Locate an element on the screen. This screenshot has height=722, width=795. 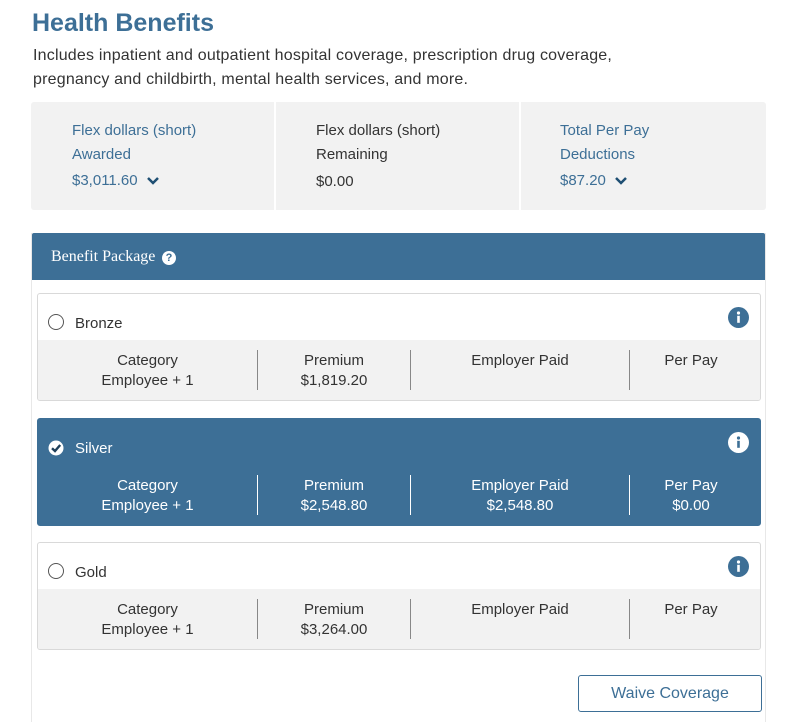
plan-radio-gold is located at coordinates (56, 571).